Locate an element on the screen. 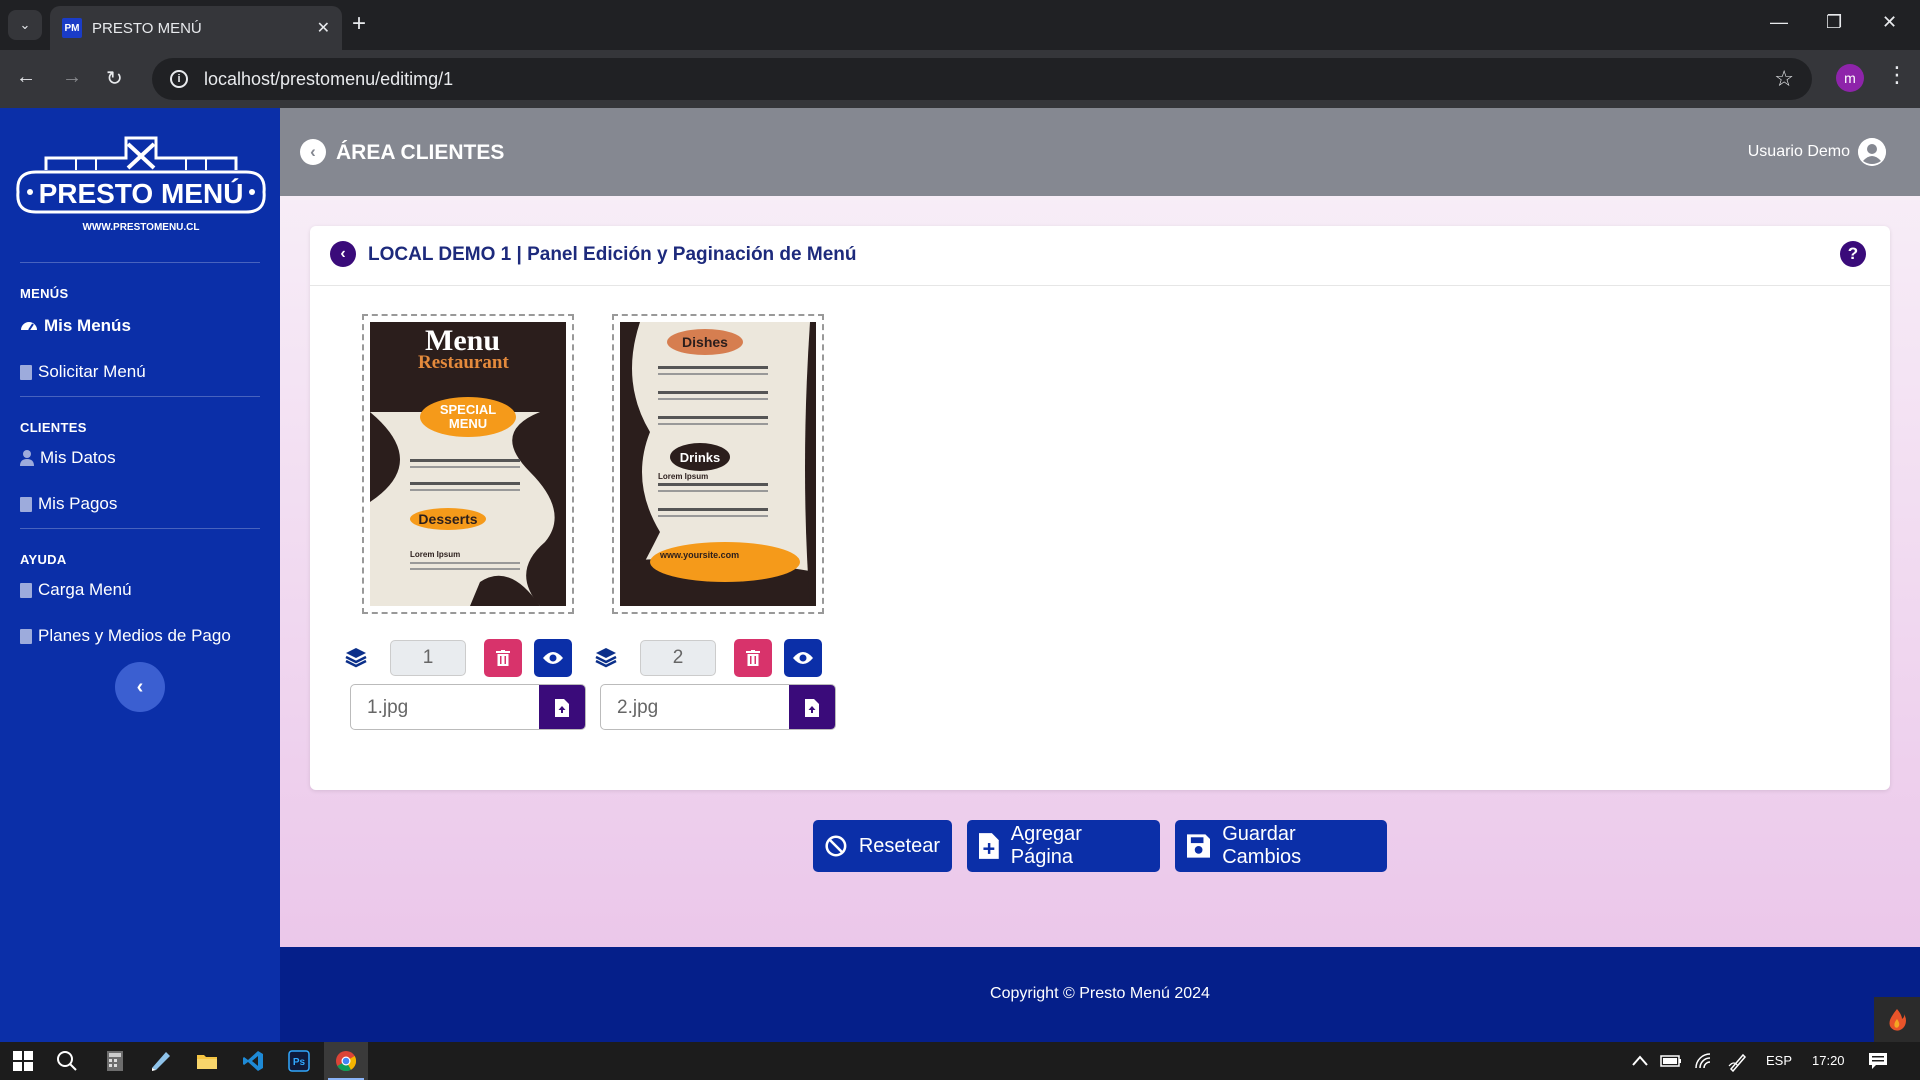 This screenshot has width=1920, height=1080. sidebar-item-label: Planes y Medios de Pago is located at coordinates (134, 635).